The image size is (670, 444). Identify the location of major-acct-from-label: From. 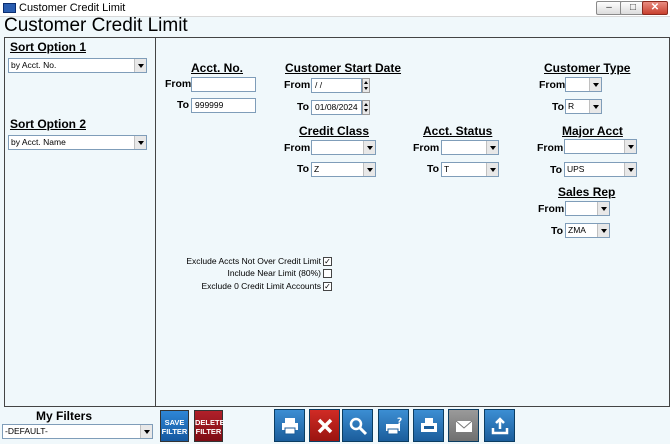
(550, 148).